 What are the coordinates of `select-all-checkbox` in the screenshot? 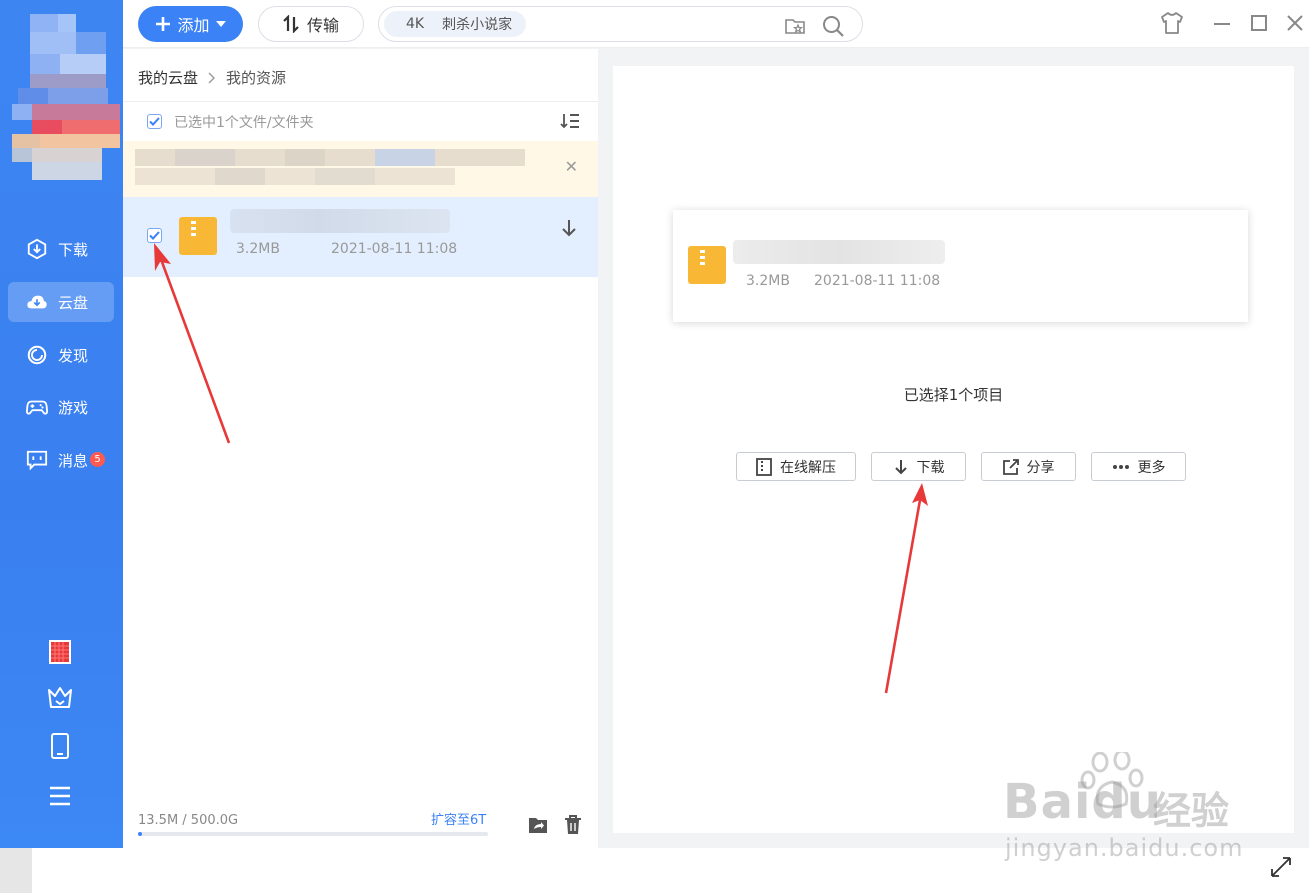 It's located at (154, 121).